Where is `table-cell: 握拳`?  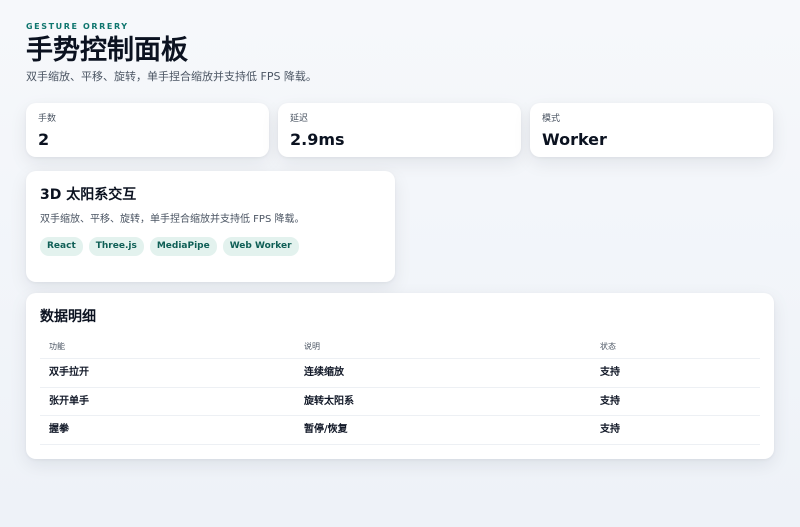
table-cell: 握拳 is located at coordinates (59, 429).